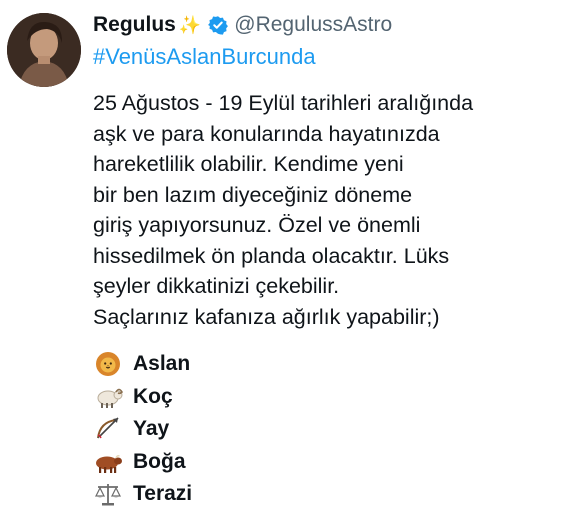 This screenshot has width=565, height=518. I want to click on sparkles-icon: ✨, so click(190, 25).